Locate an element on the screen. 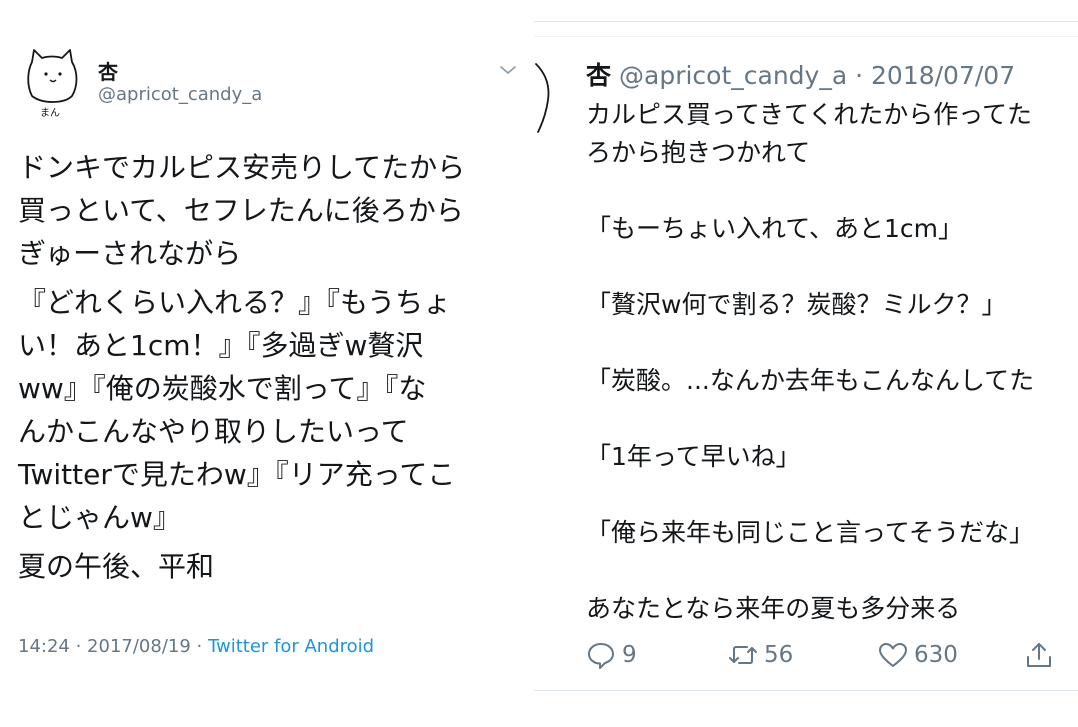  reply-count: 9 is located at coordinates (629, 655).